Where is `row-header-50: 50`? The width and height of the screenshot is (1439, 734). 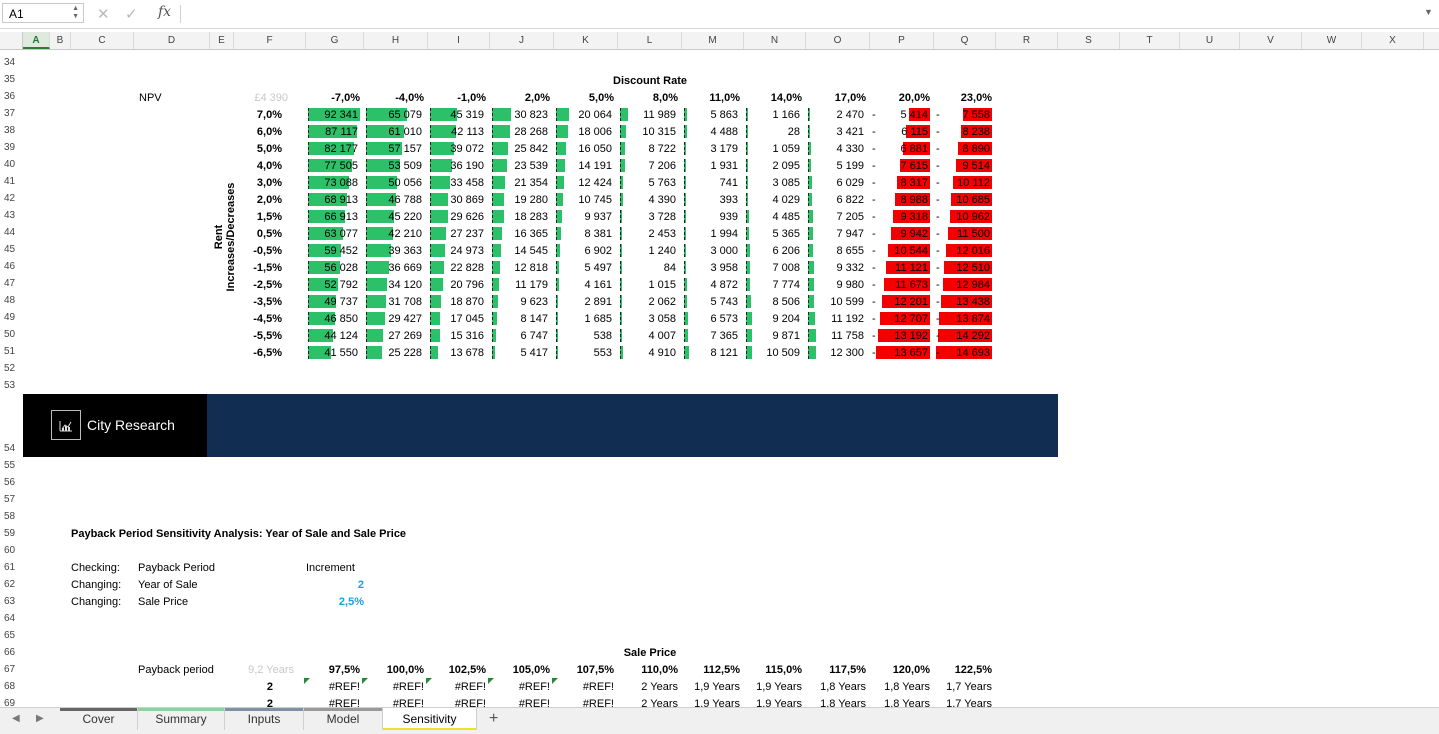
row-header-50: 50 is located at coordinates (11, 334).